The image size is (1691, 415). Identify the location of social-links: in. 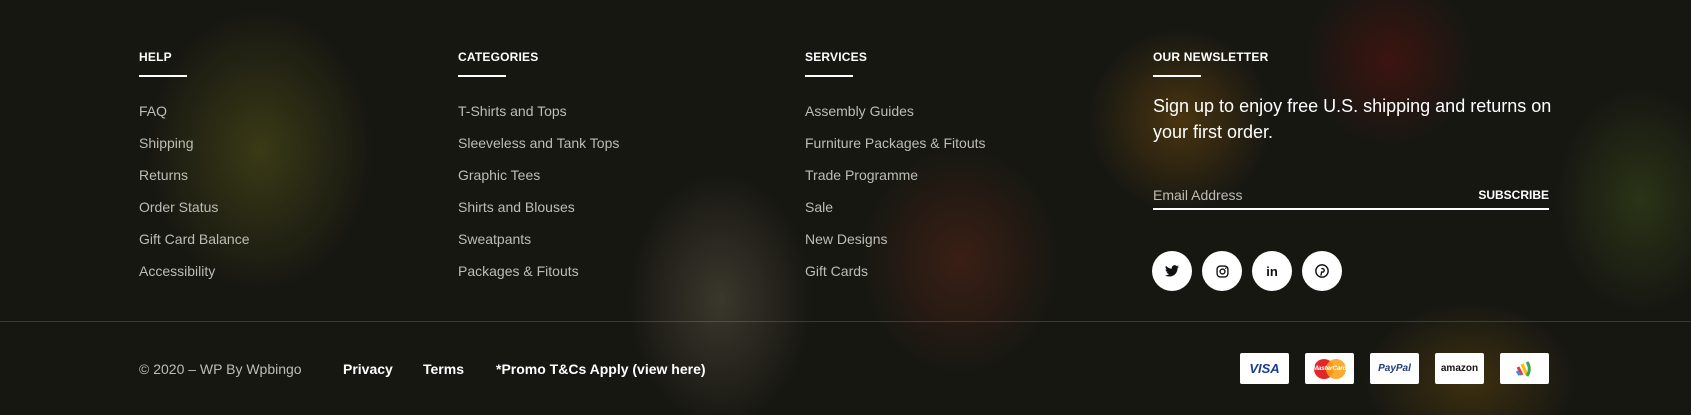
(1247, 271).